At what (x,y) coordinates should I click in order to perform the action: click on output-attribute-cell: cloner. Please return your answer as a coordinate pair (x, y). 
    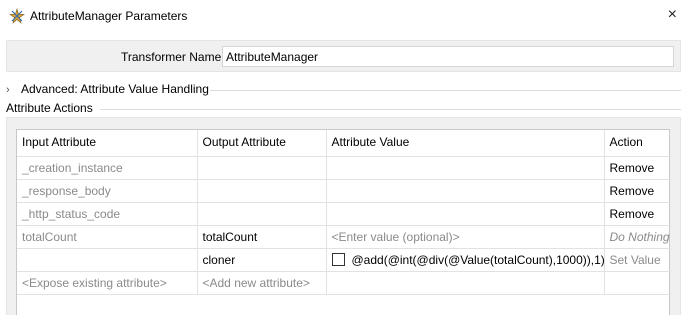
    Looking at the image, I should click on (262, 260).